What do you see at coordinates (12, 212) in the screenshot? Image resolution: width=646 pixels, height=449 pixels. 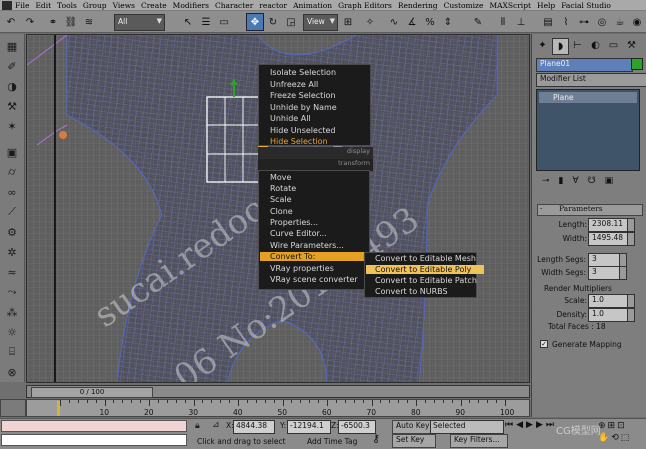 I see `bone-icon: ⟋` at bounding box center [12, 212].